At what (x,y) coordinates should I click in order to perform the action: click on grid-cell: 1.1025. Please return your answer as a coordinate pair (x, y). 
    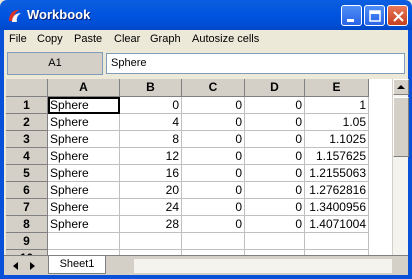
    Looking at the image, I should click on (337, 139).